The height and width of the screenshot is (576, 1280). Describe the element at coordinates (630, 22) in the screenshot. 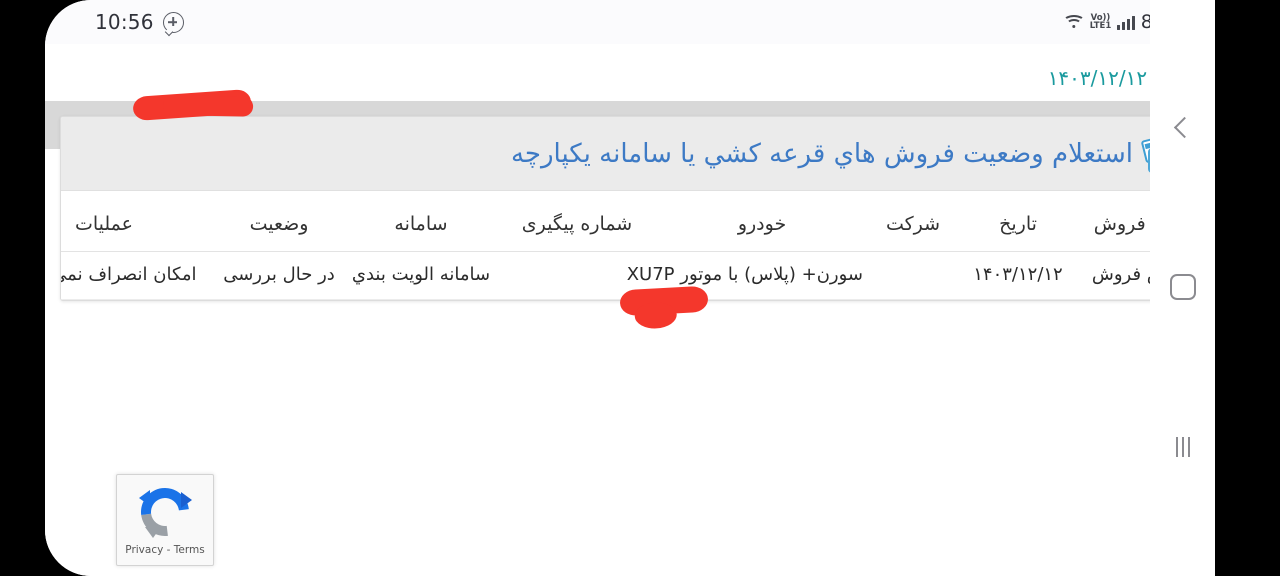

I see `status-bar: 10:56 Vo)) LTE1 88%` at that location.